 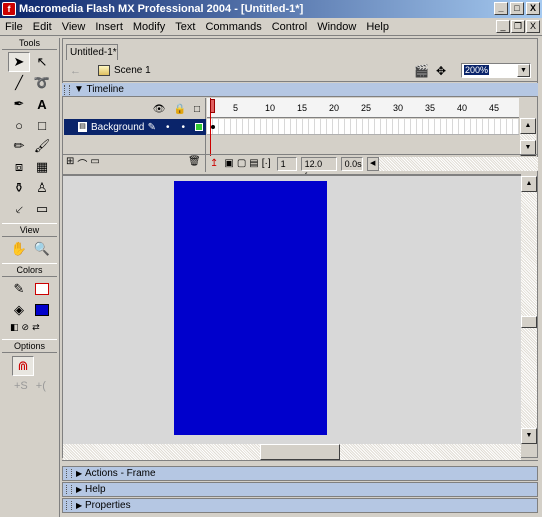 I want to click on free-transform-tool: ⧈, so click(x=19, y=167).